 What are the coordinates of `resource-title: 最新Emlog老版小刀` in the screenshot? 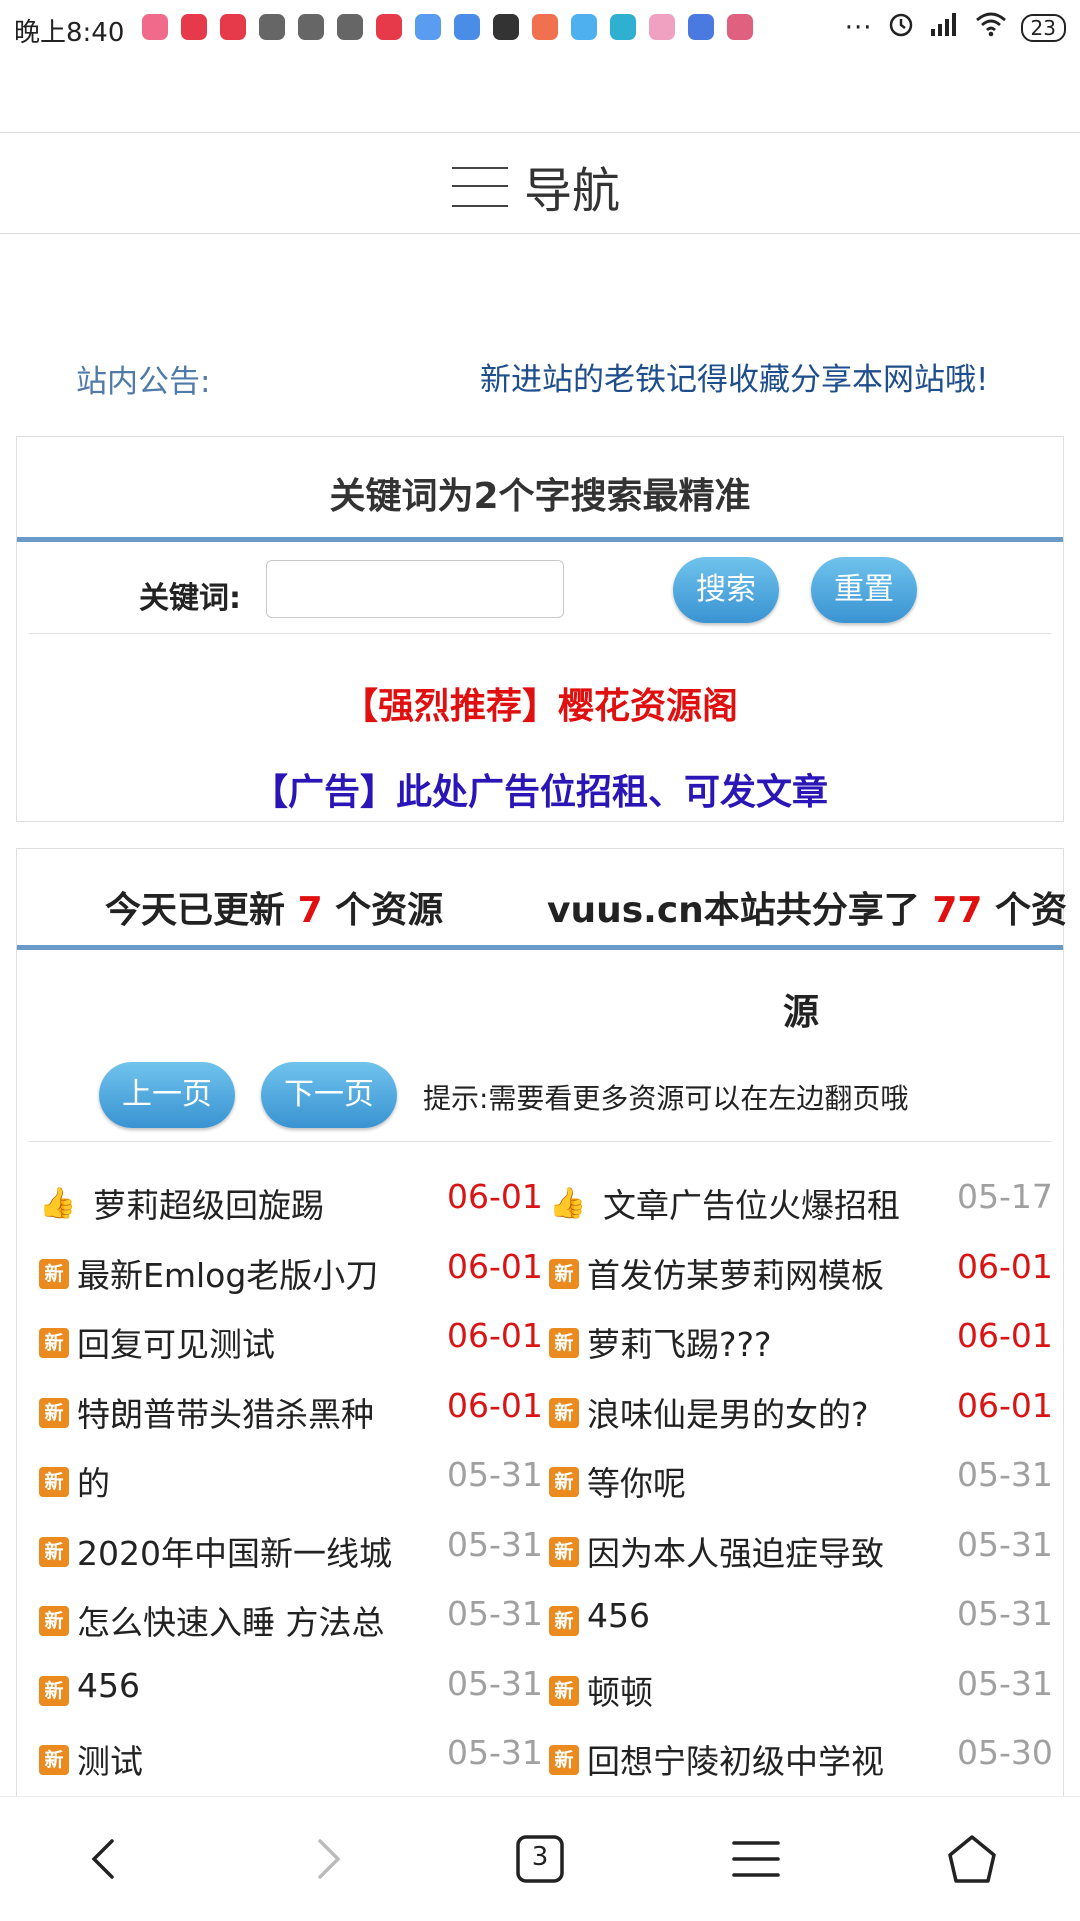 It's located at (238, 1273).